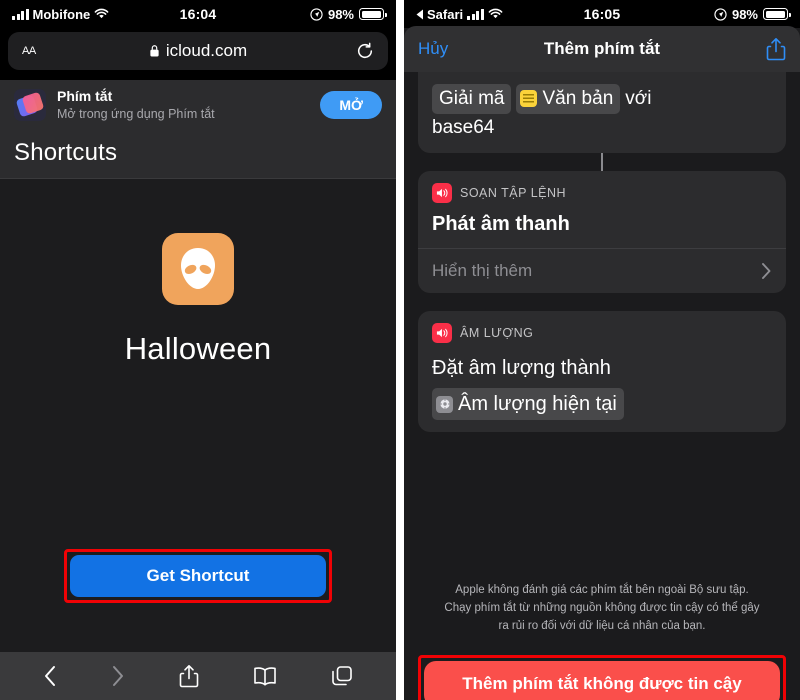  What do you see at coordinates (638, 98) in the screenshot?
I see `action-suffix: với` at bounding box center [638, 98].